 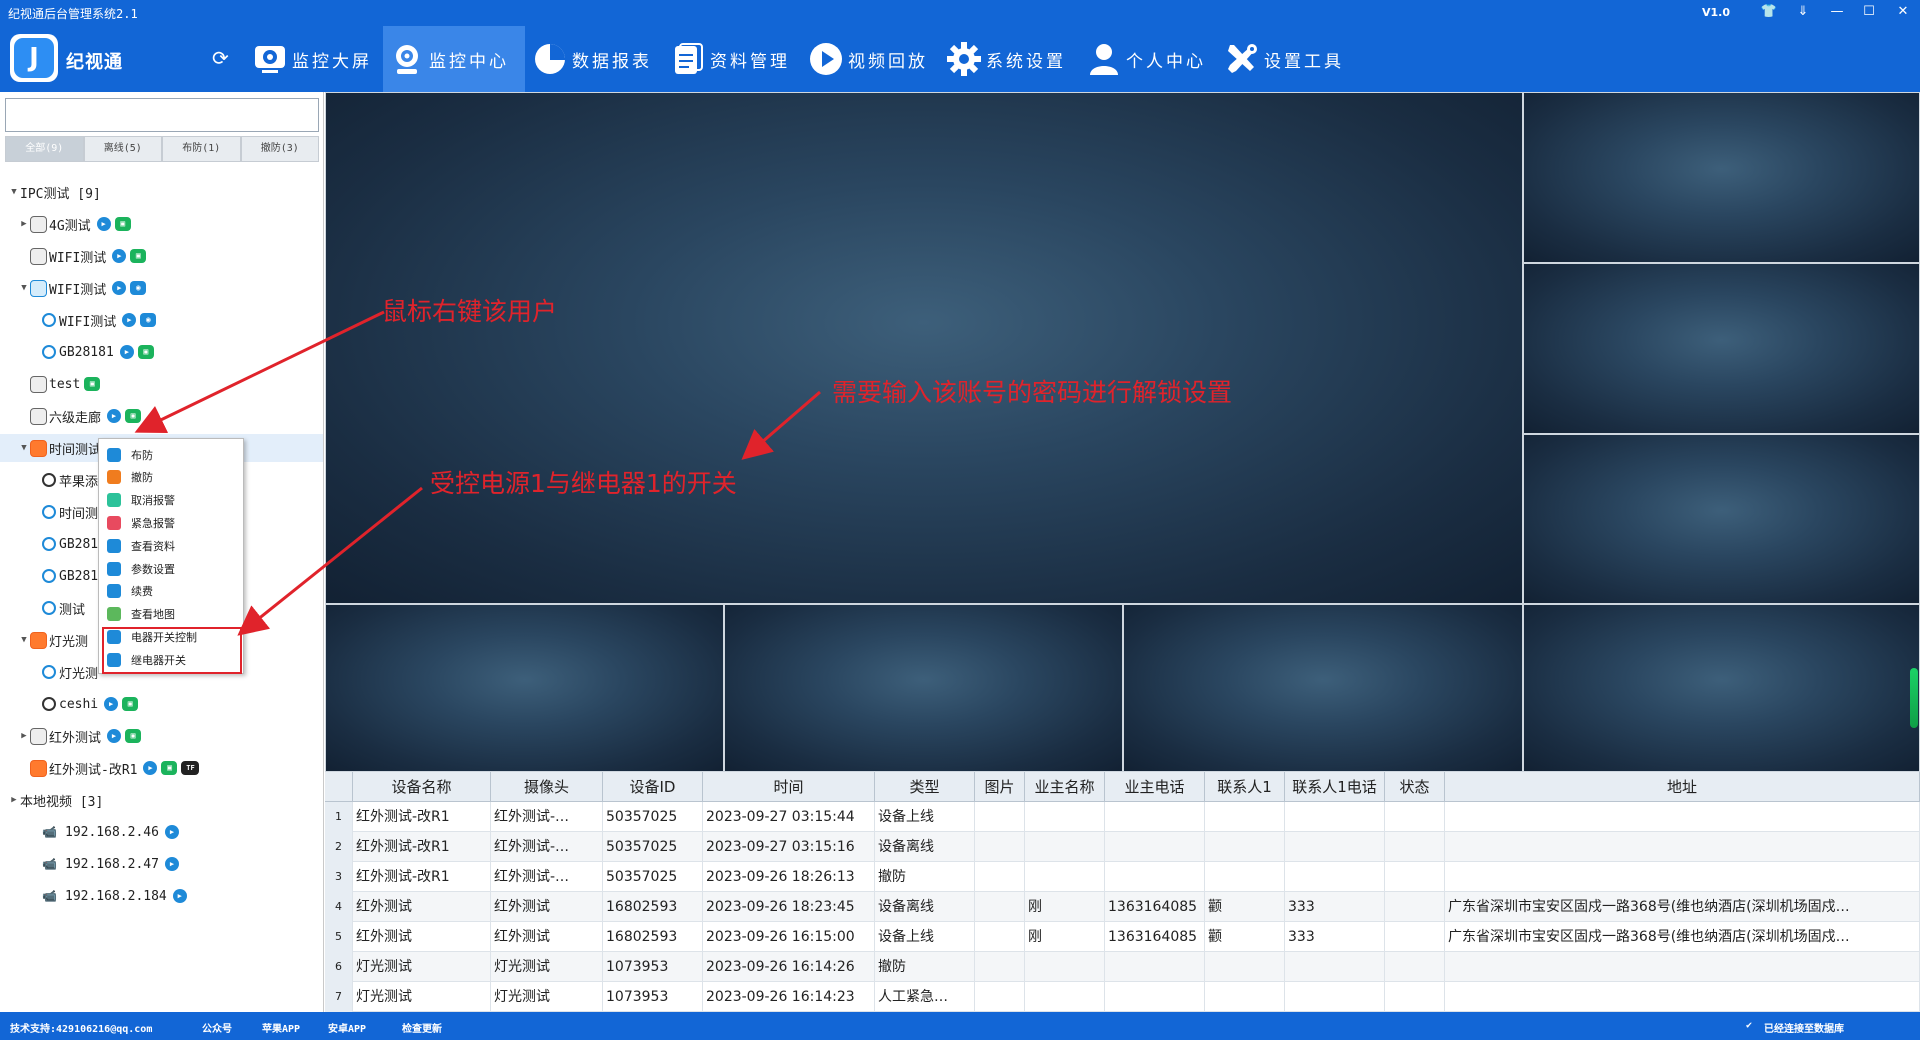 What do you see at coordinates (547, 787) in the screenshot?
I see `column-header: 摄像头` at bounding box center [547, 787].